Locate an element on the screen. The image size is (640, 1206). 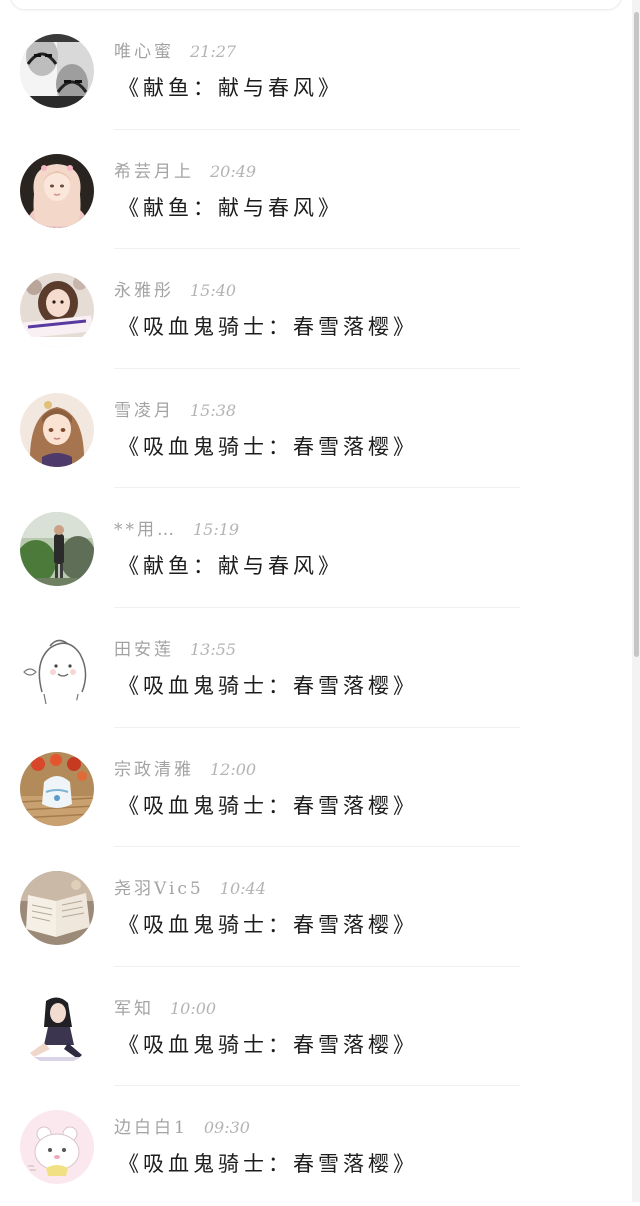
comment-meta: **用… 15:19 is located at coordinates (176, 530).